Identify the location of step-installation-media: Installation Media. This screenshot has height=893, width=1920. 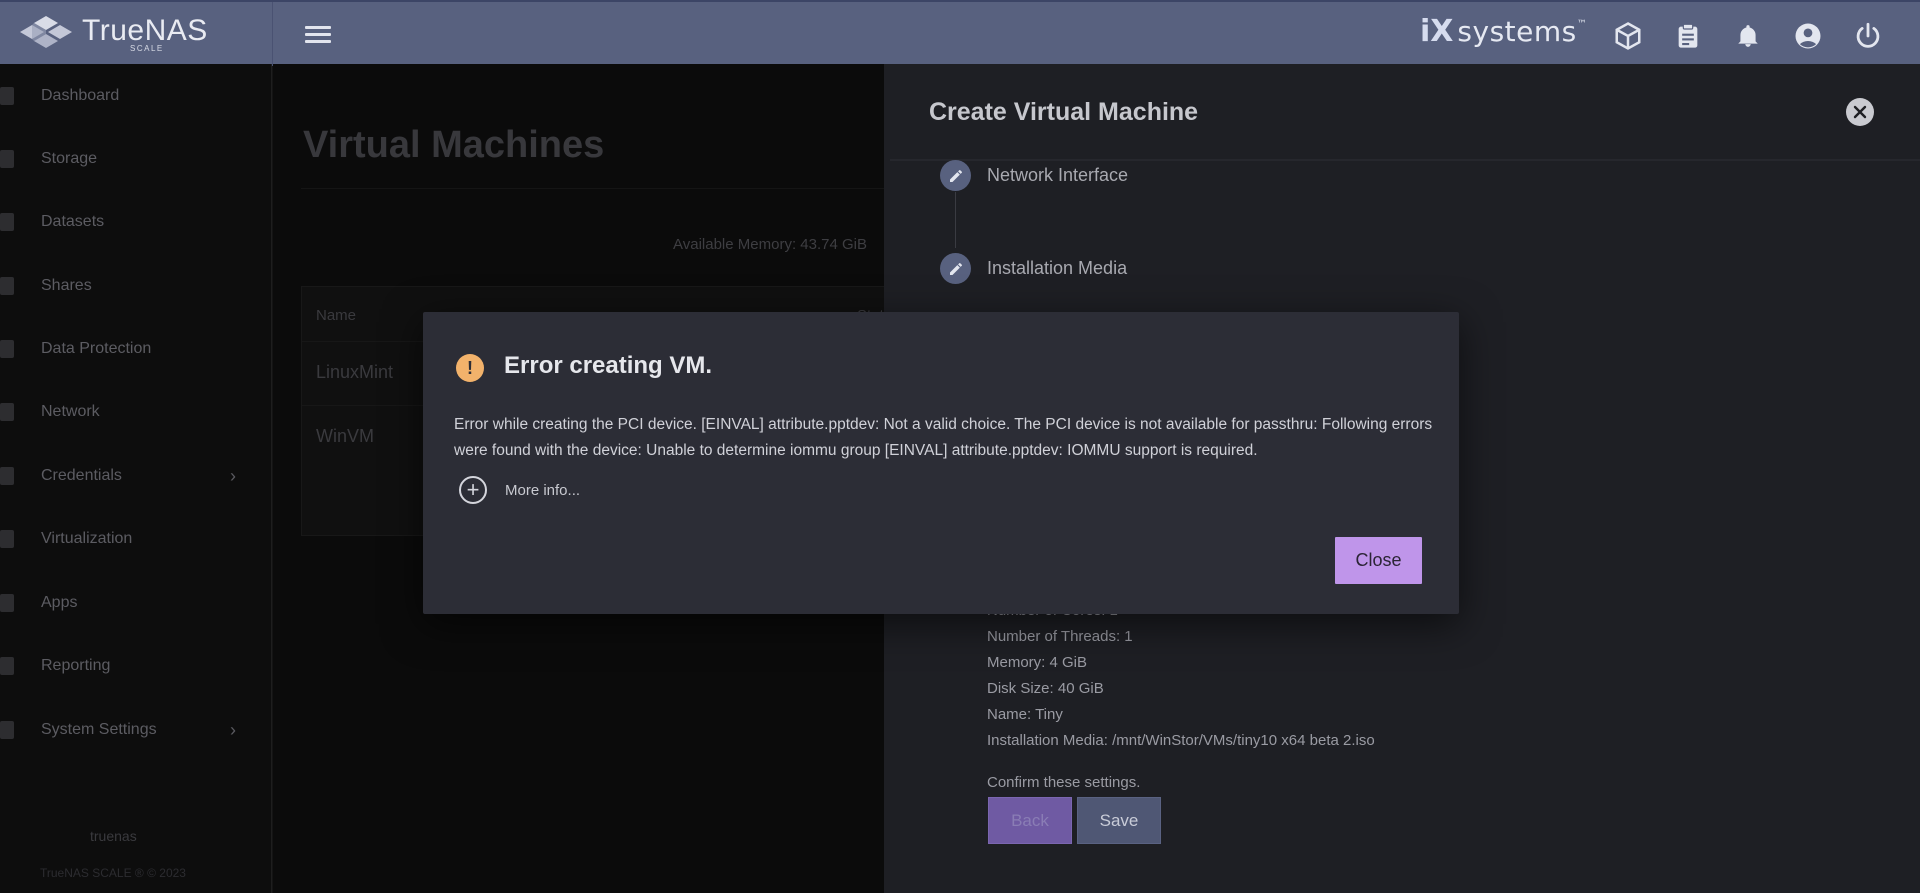
(1033, 268).